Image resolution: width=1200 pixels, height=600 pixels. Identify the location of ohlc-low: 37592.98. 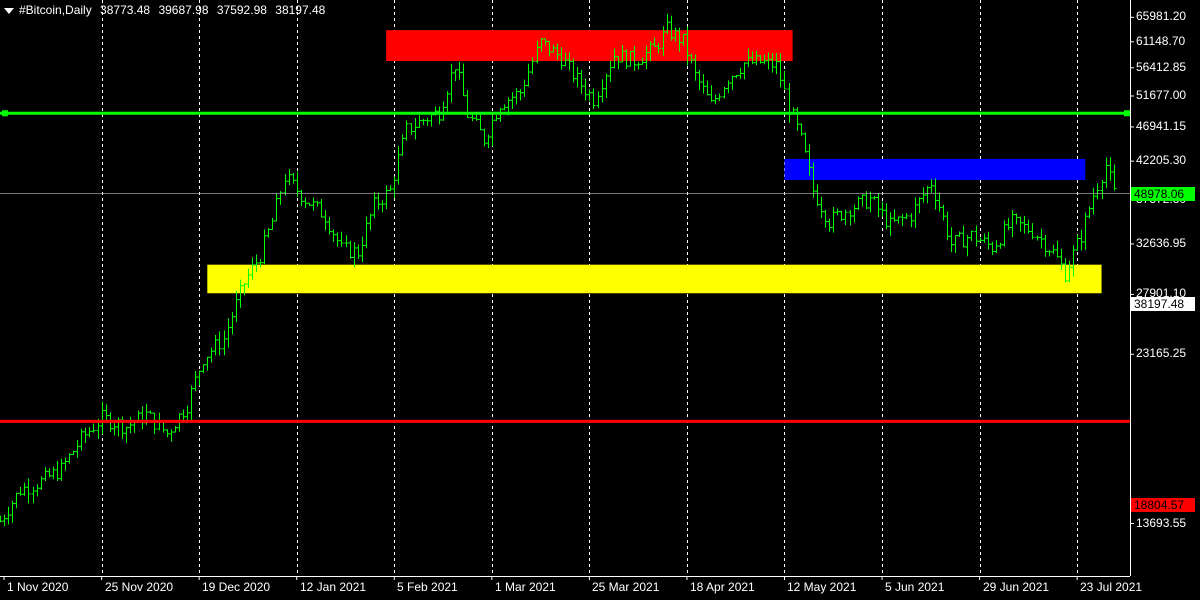
(241, 10).